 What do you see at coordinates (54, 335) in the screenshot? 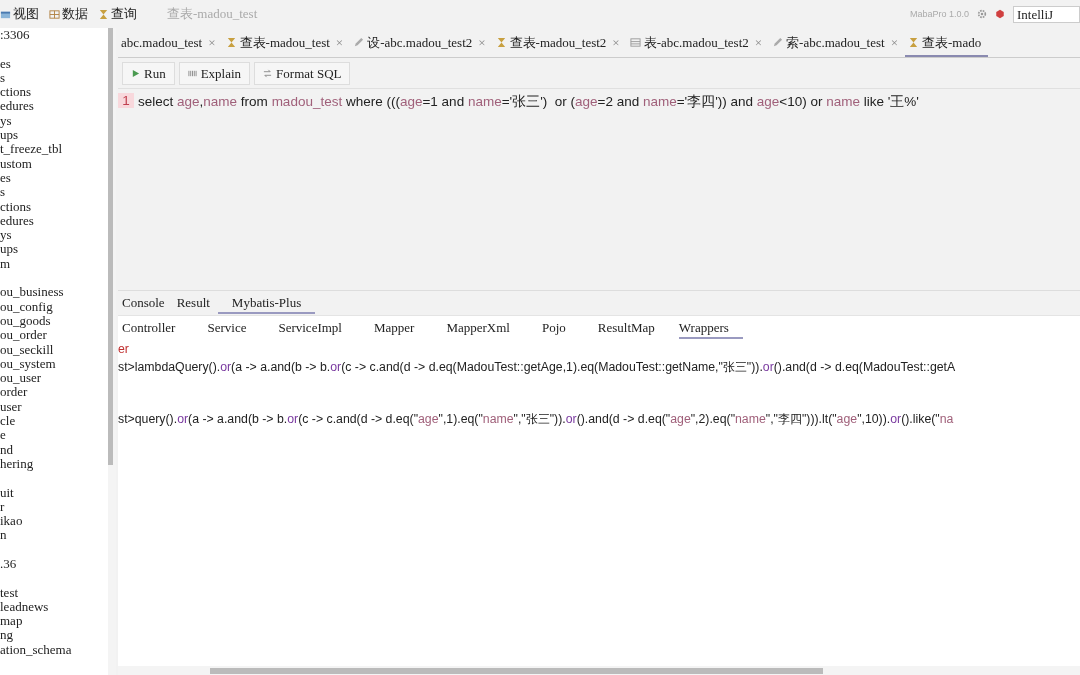
I see `tree-item: ou_order` at bounding box center [54, 335].